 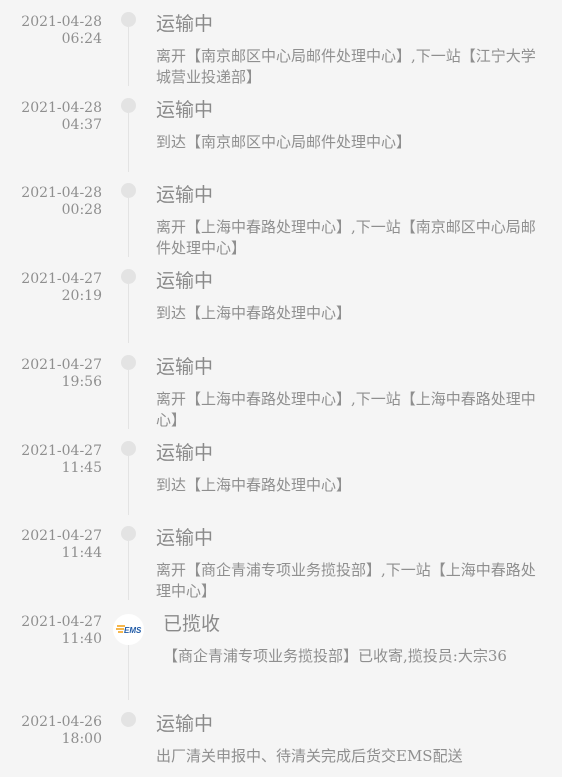 I want to click on event-time: 20:19, so click(x=81, y=296).